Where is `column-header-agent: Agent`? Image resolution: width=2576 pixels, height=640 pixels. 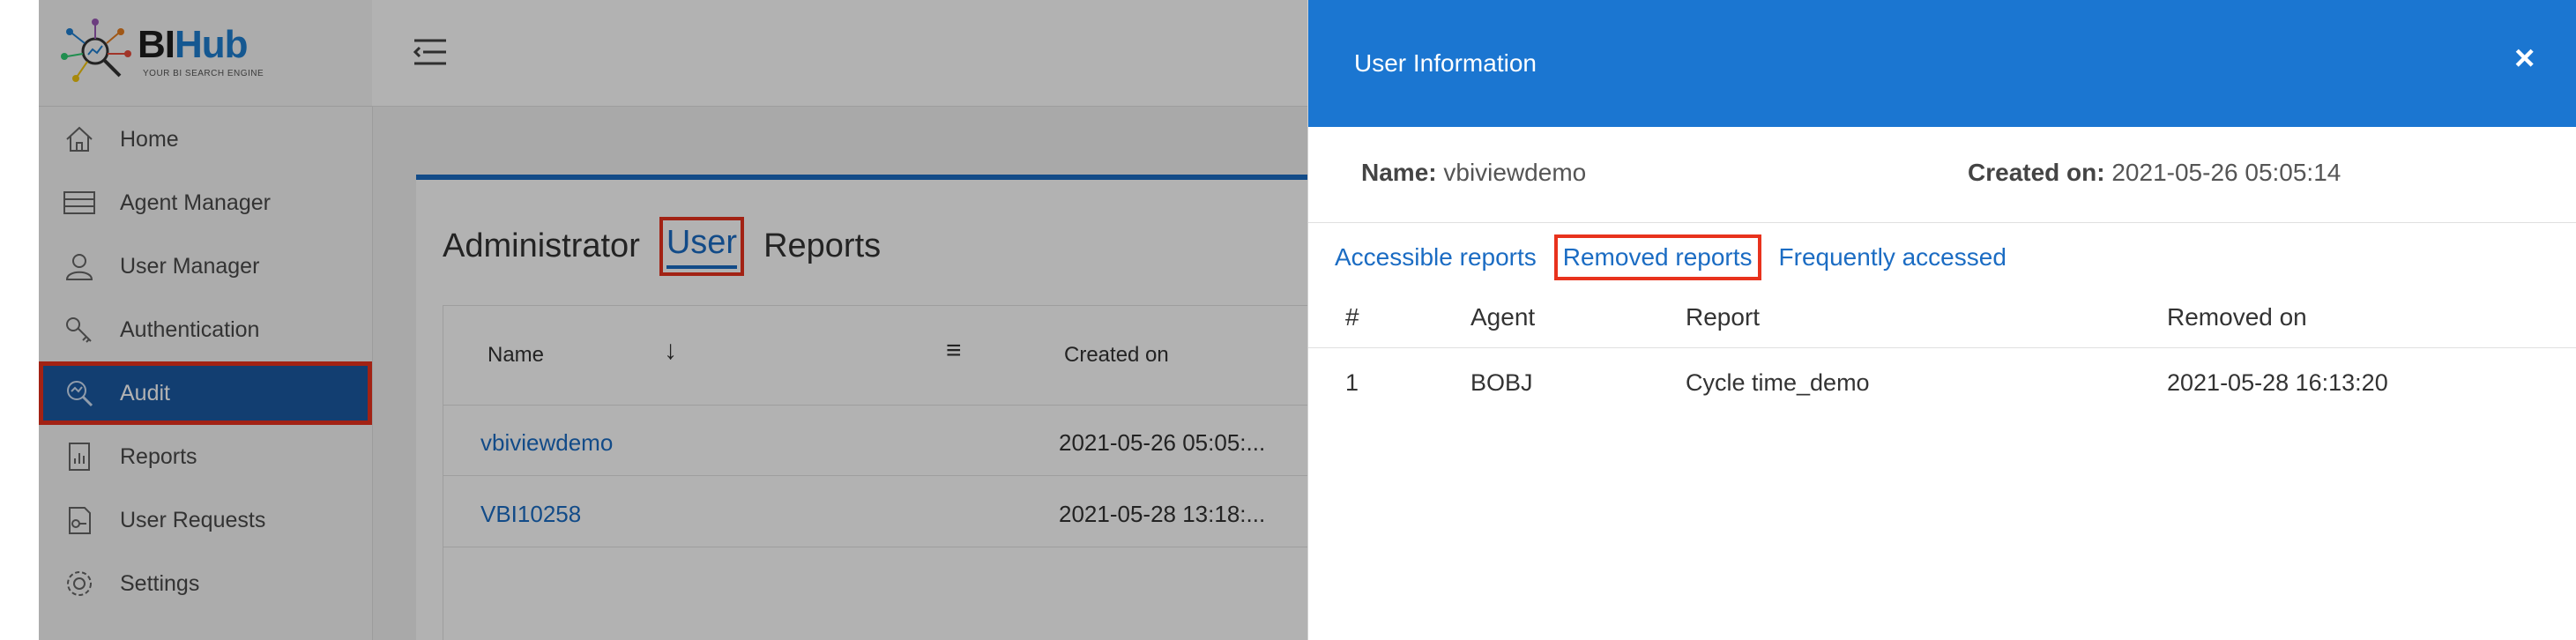
column-header-agent: Agent is located at coordinates (1503, 317).